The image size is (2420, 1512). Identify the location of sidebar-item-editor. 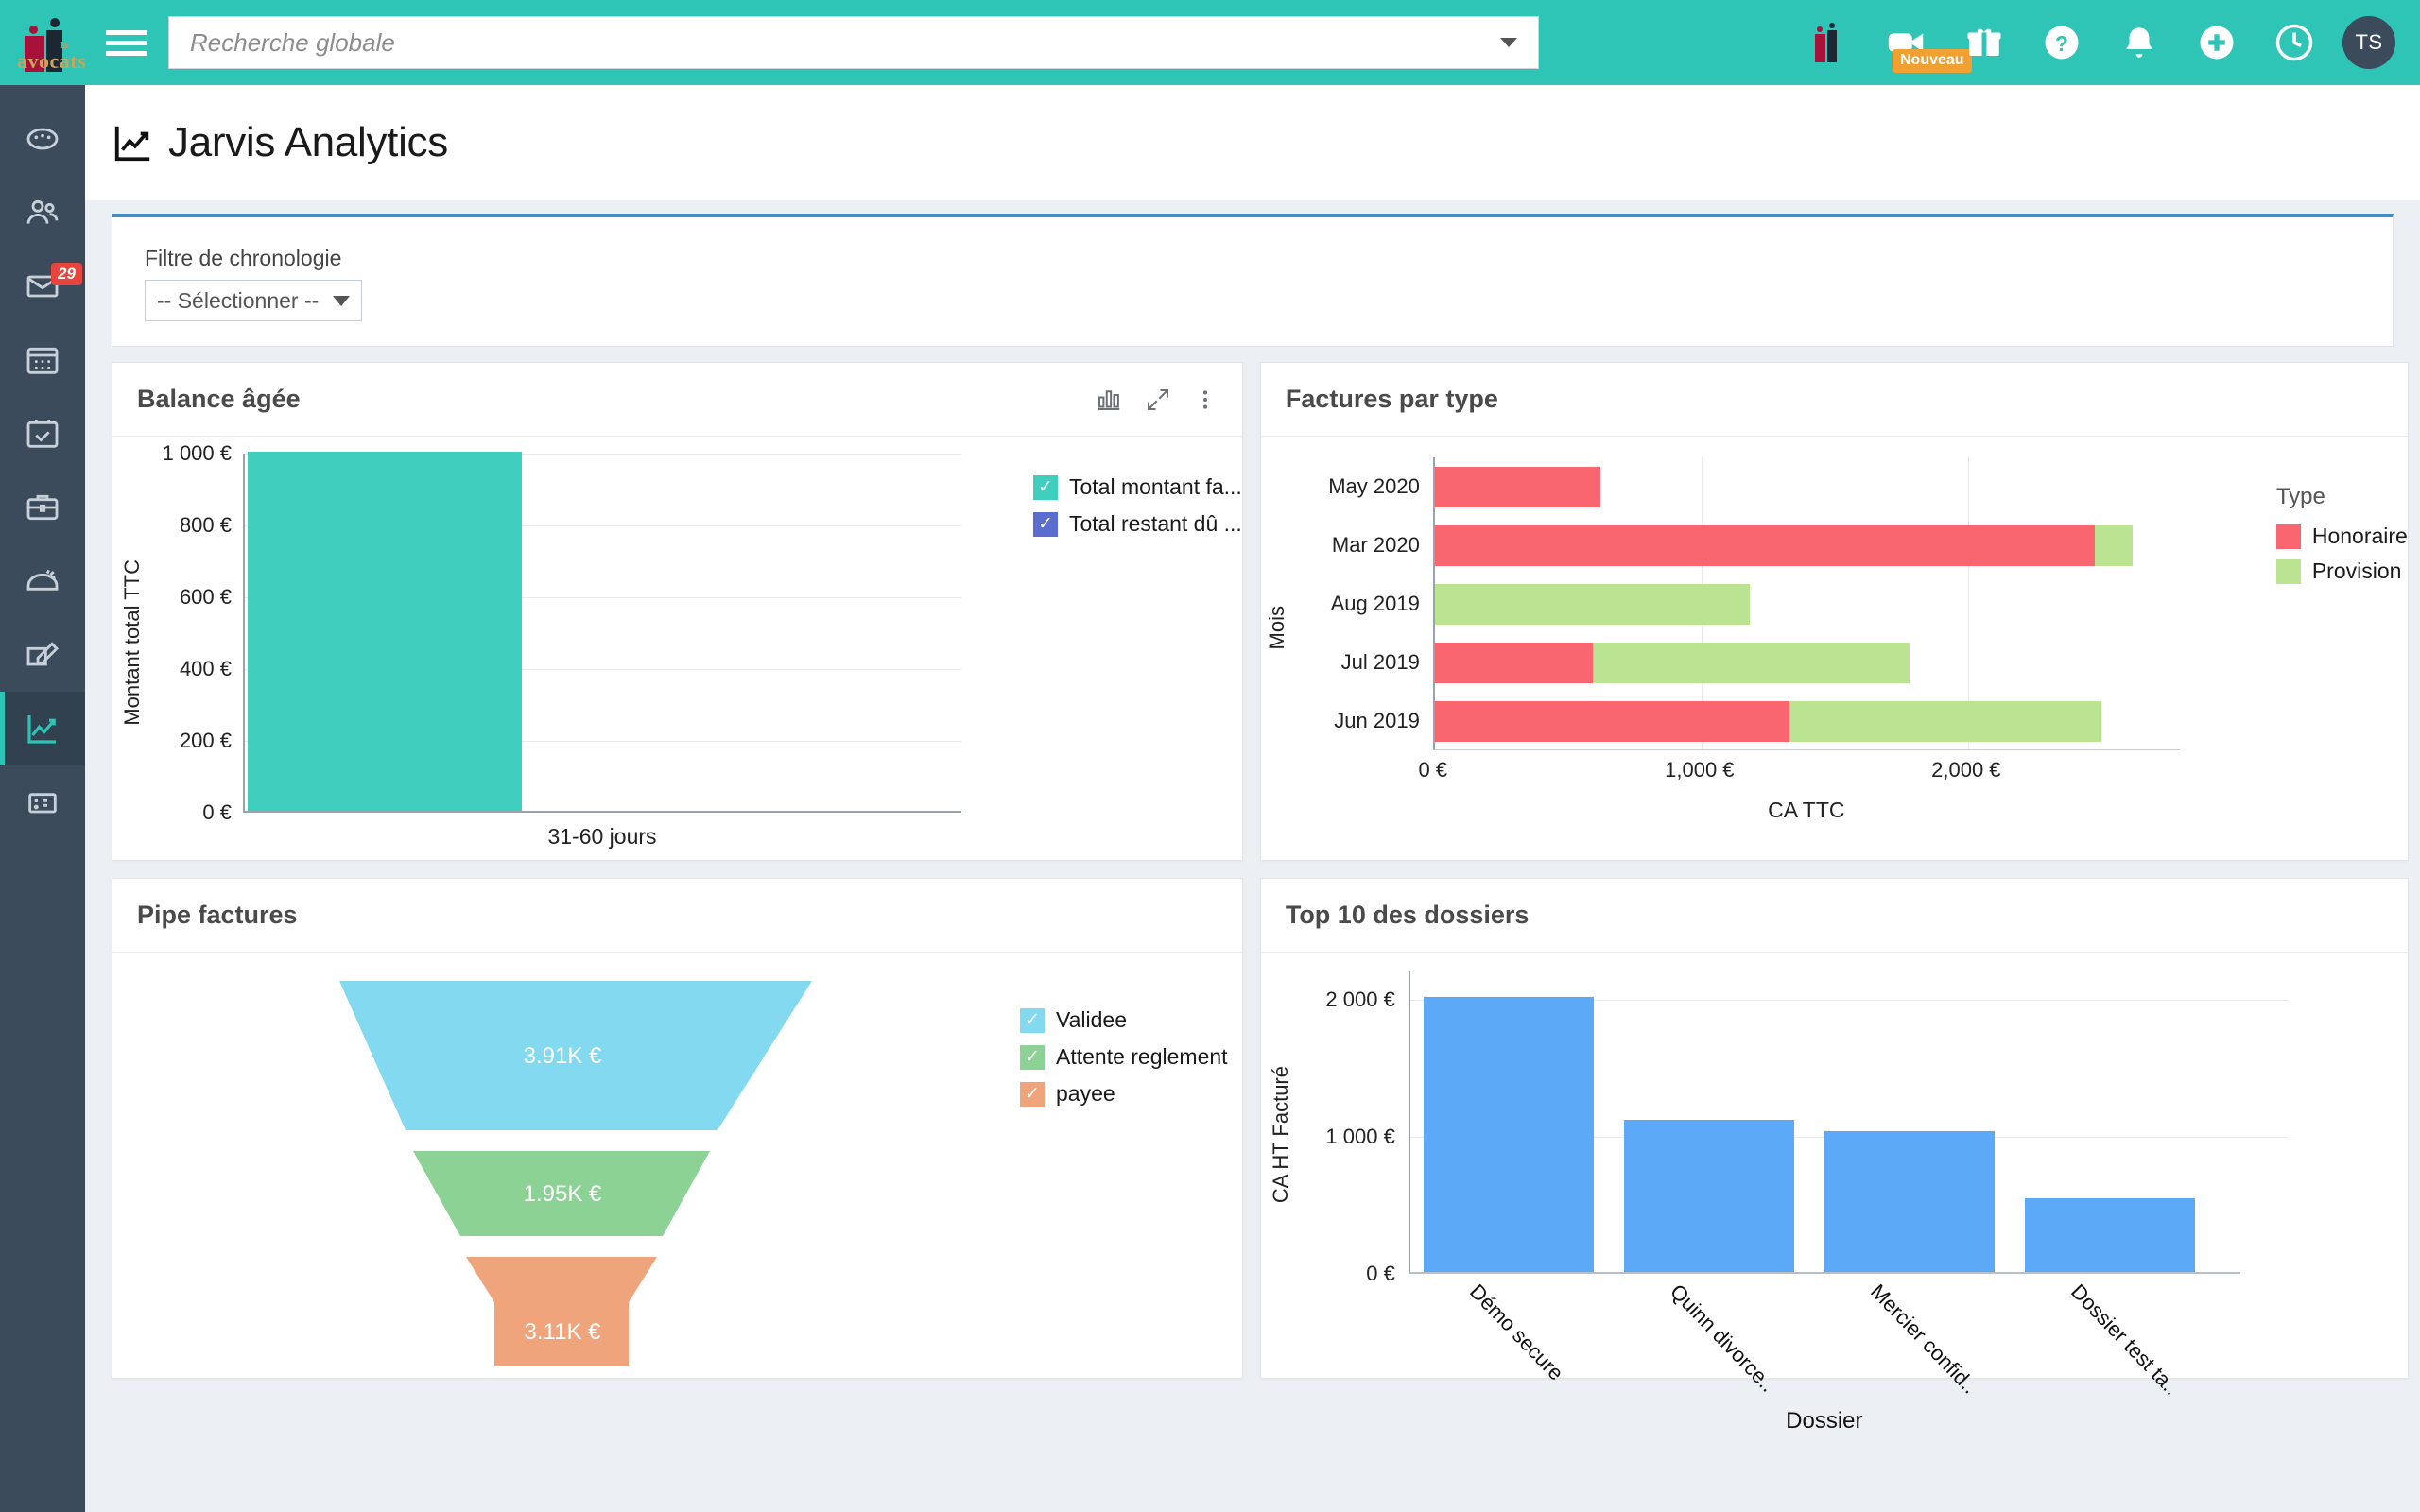
(42, 655).